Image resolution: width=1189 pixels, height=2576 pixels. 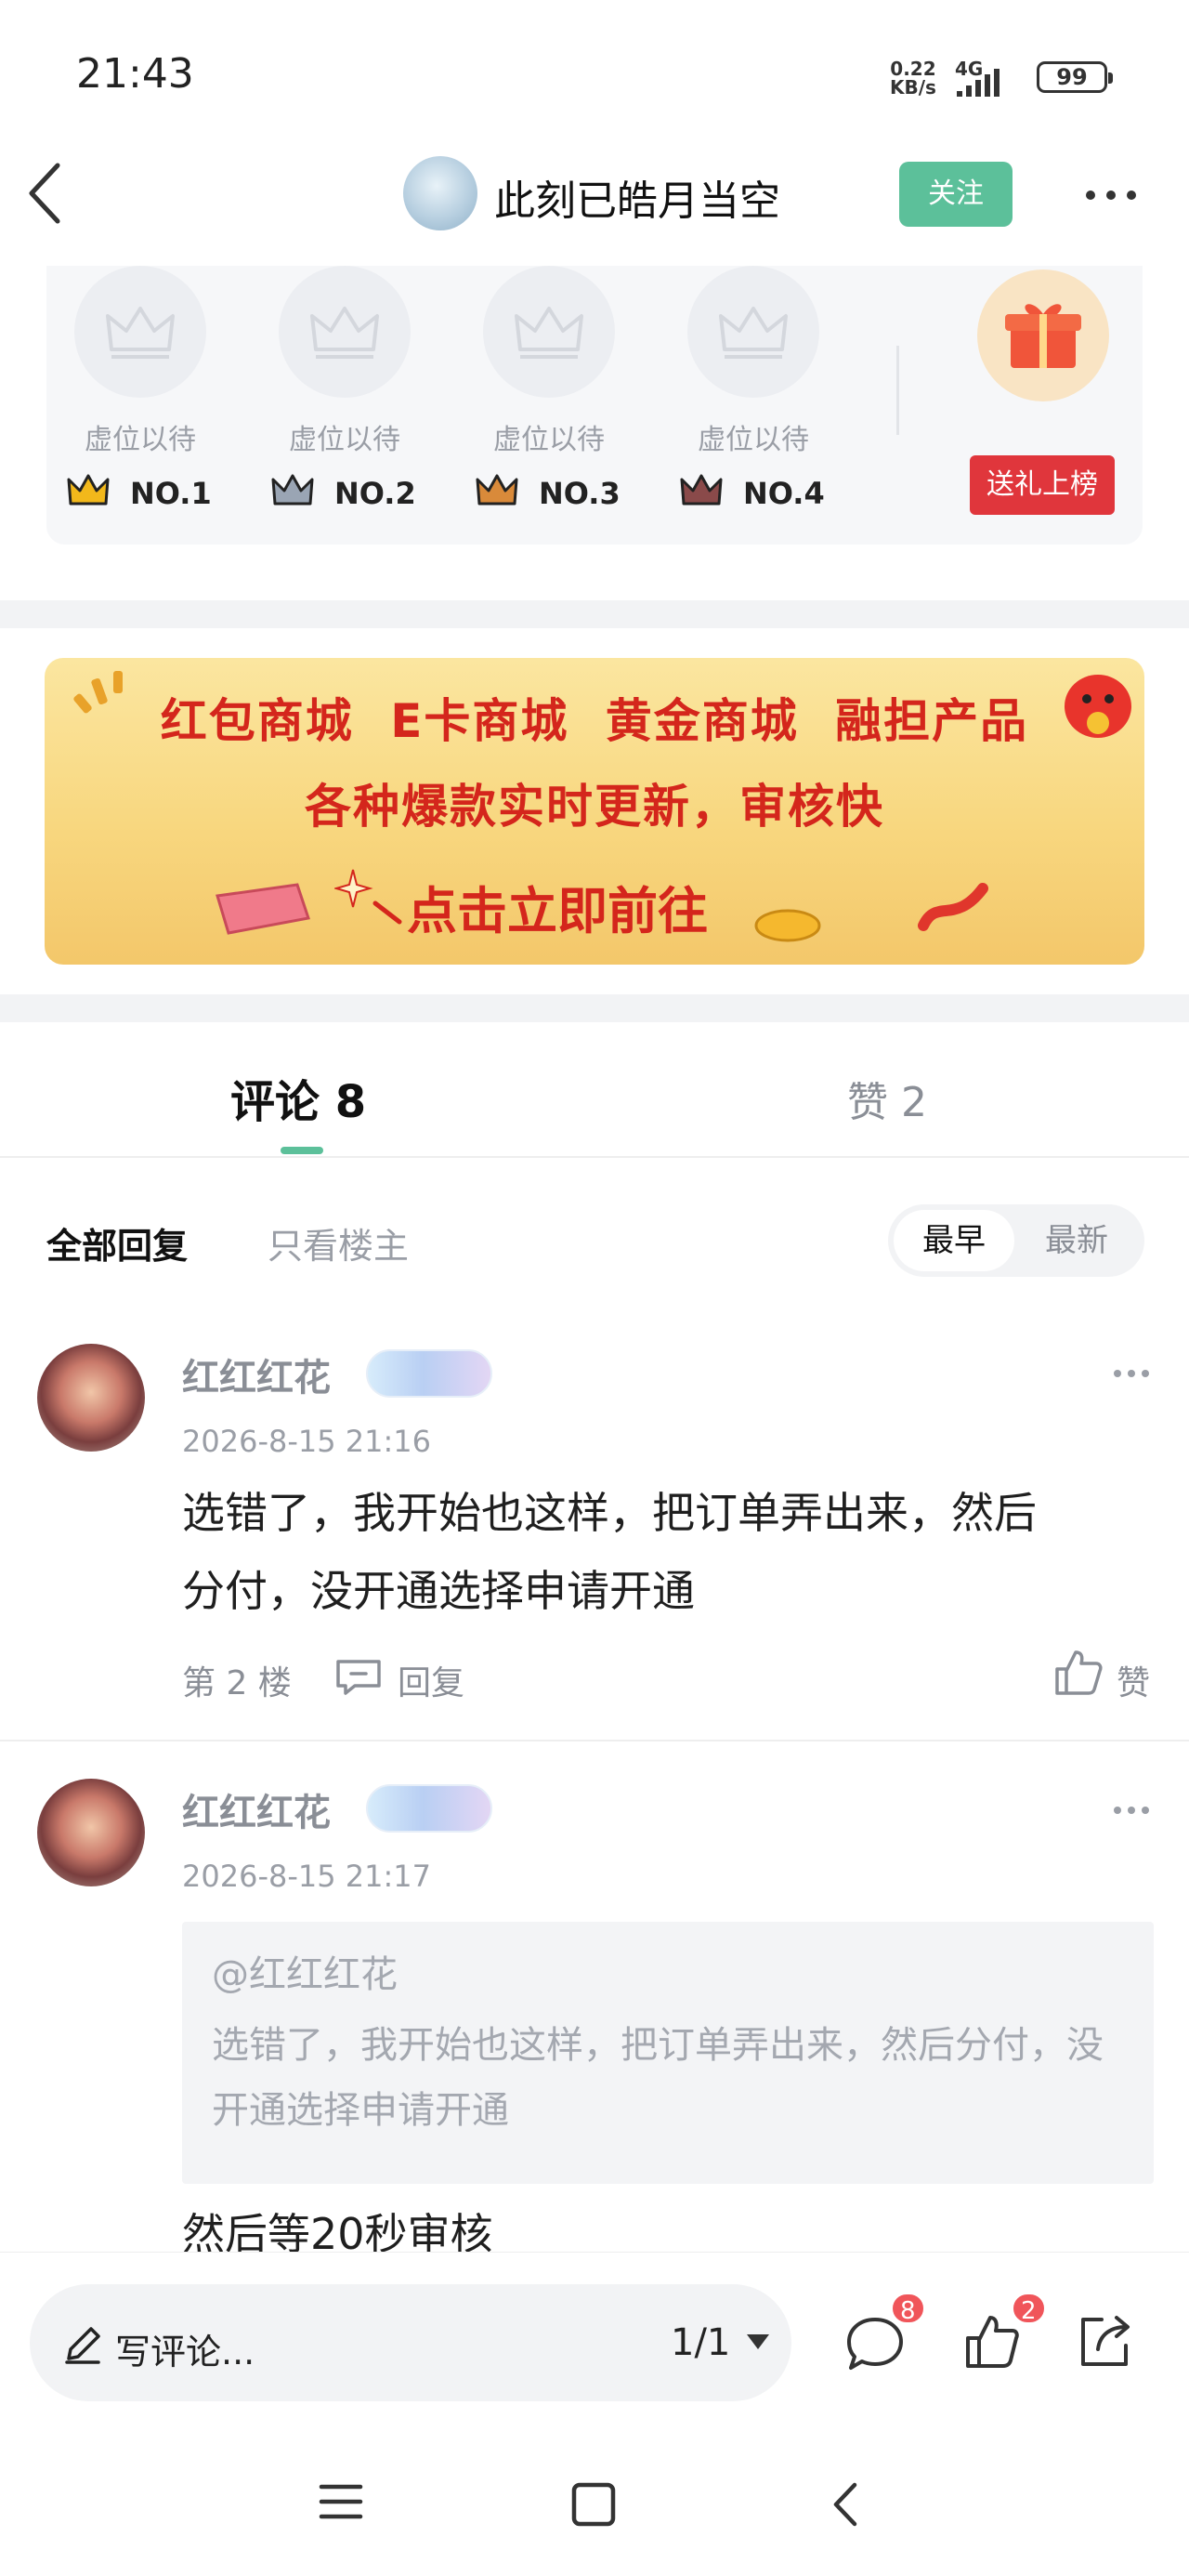 I want to click on signal-icon, so click(x=979, y=83).